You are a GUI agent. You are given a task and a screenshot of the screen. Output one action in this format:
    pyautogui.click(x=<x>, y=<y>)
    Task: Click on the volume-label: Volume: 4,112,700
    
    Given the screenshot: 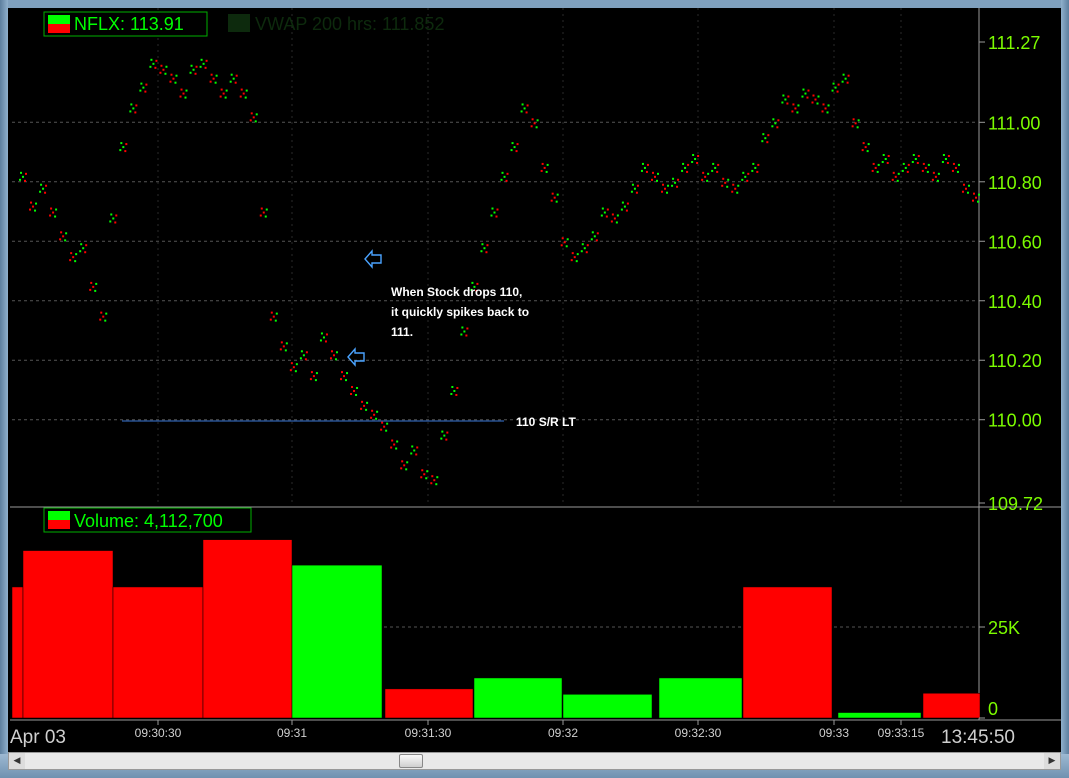 What is the action you would take?
    pyautogui.click(x=148, y=521)
    